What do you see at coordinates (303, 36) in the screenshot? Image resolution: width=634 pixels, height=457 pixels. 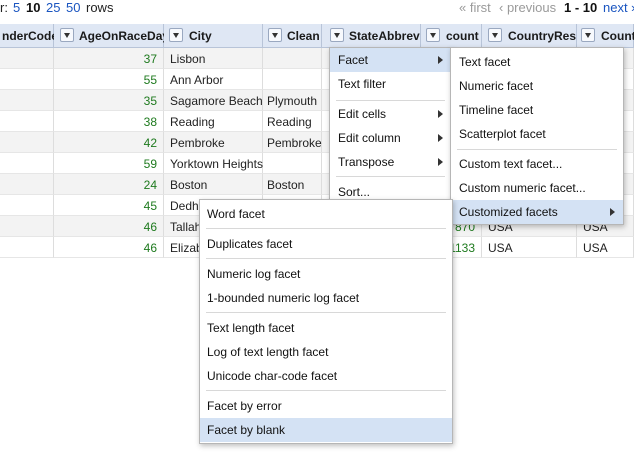 I see `column-header-label: Clean` at bounding box center [303, 36].